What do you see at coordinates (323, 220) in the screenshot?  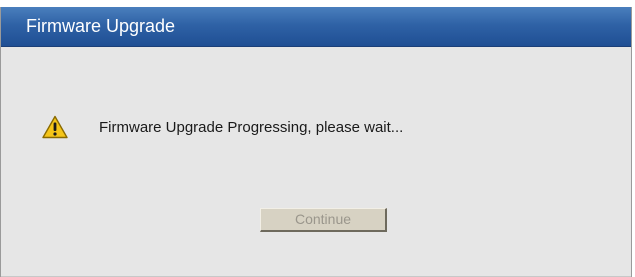 I see `continue-button: Continue` at bounding box center [323, 220].